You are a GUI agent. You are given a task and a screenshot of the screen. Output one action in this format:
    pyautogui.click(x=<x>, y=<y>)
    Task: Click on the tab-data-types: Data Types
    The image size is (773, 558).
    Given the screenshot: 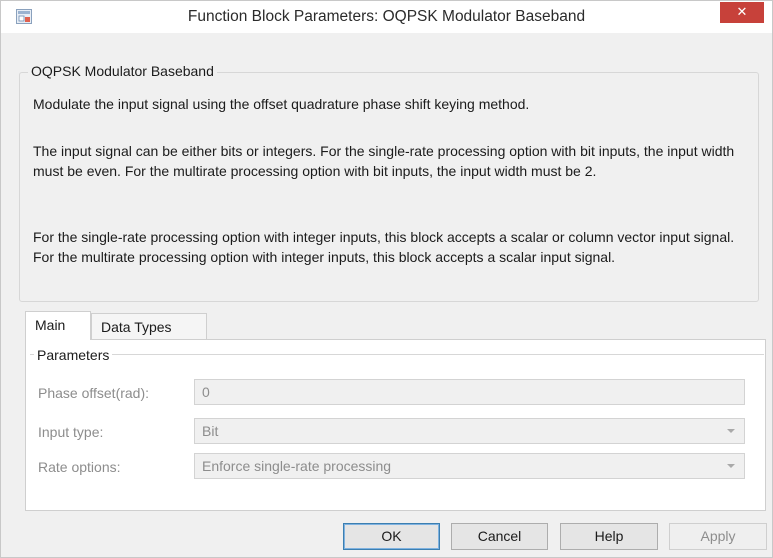 What is the action you would take?
    pyautogui.click(x=149, y=326)
    